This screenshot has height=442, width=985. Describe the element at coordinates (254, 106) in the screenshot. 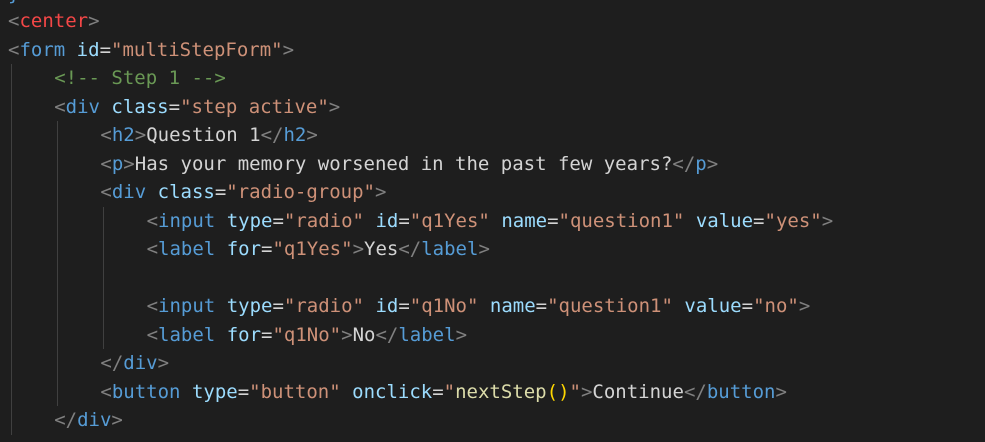

I see `code-token: "step active"` at that location.